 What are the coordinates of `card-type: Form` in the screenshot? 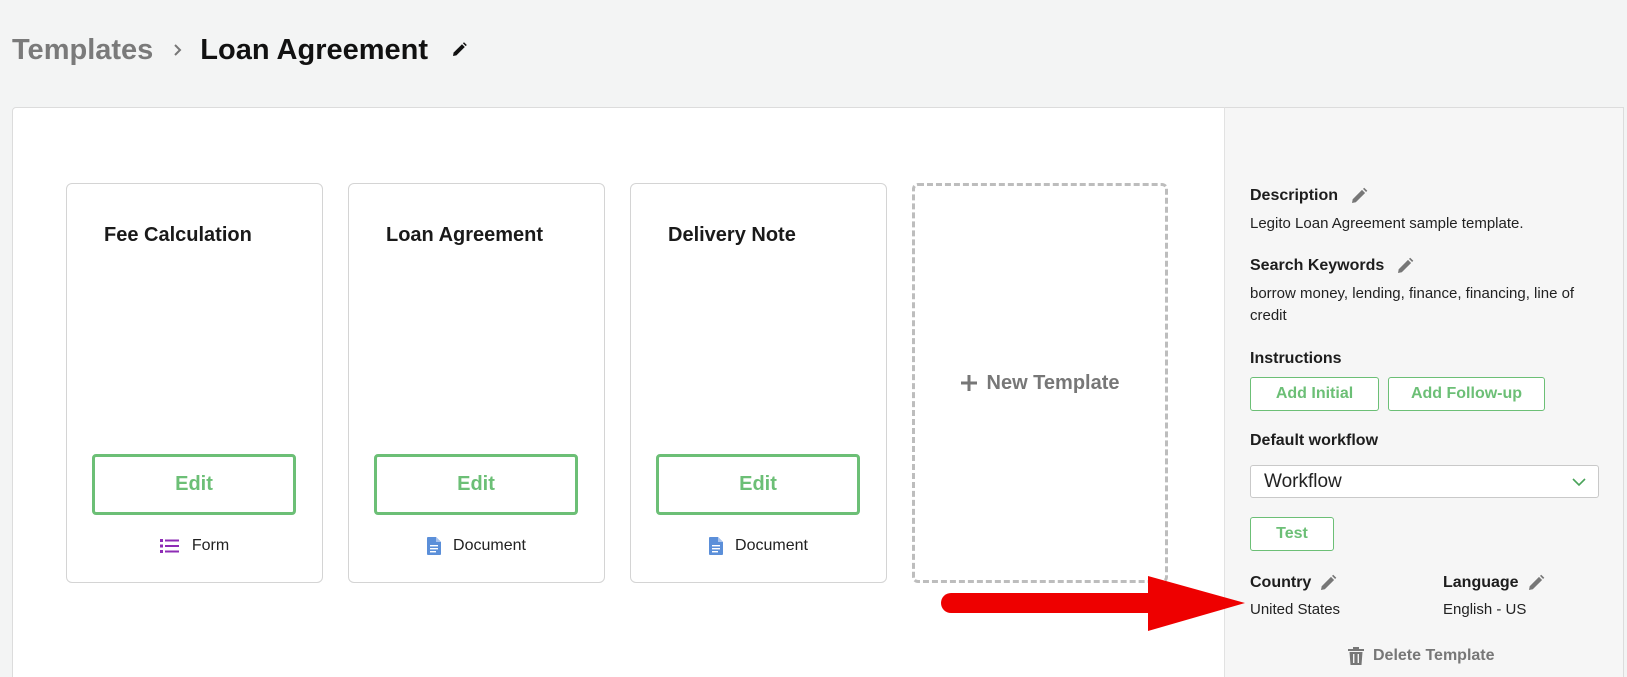 It's located at (194, 546).